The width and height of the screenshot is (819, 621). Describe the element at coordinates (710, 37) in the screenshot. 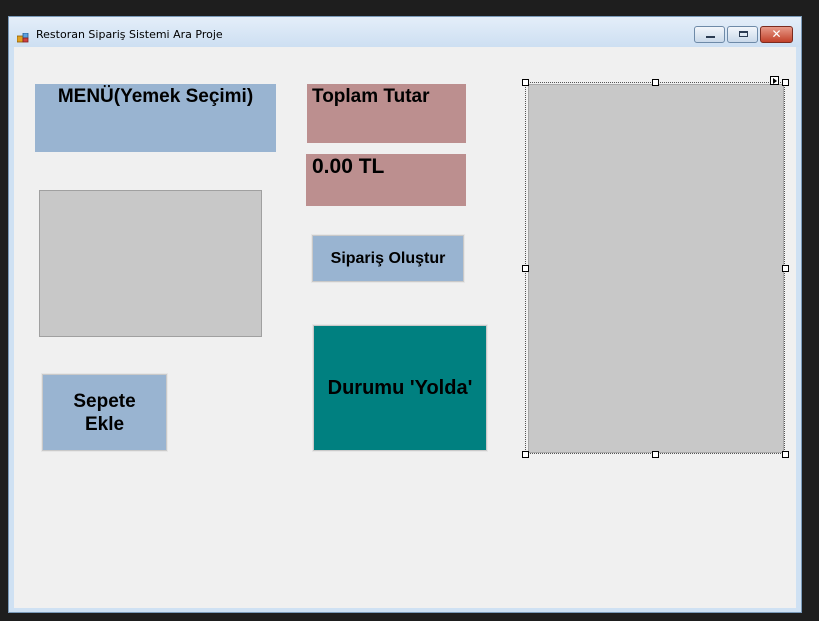

I see `minimize-icon` at that location.